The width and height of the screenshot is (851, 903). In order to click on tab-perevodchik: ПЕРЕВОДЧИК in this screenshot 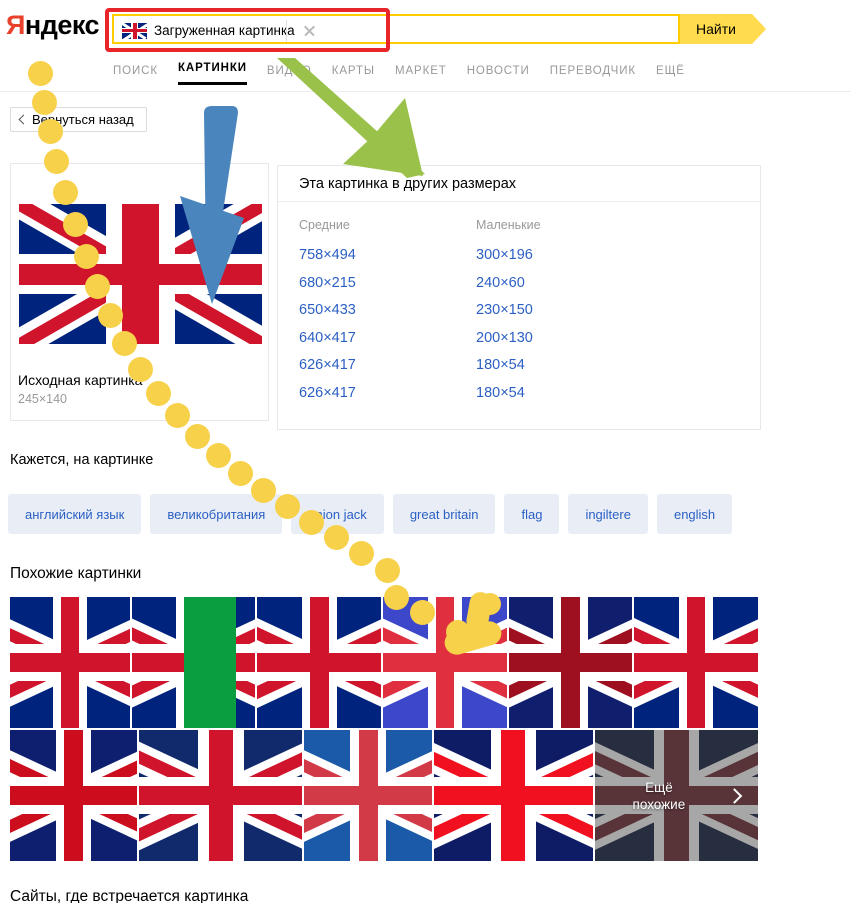, I will do `click(593, 75)`.